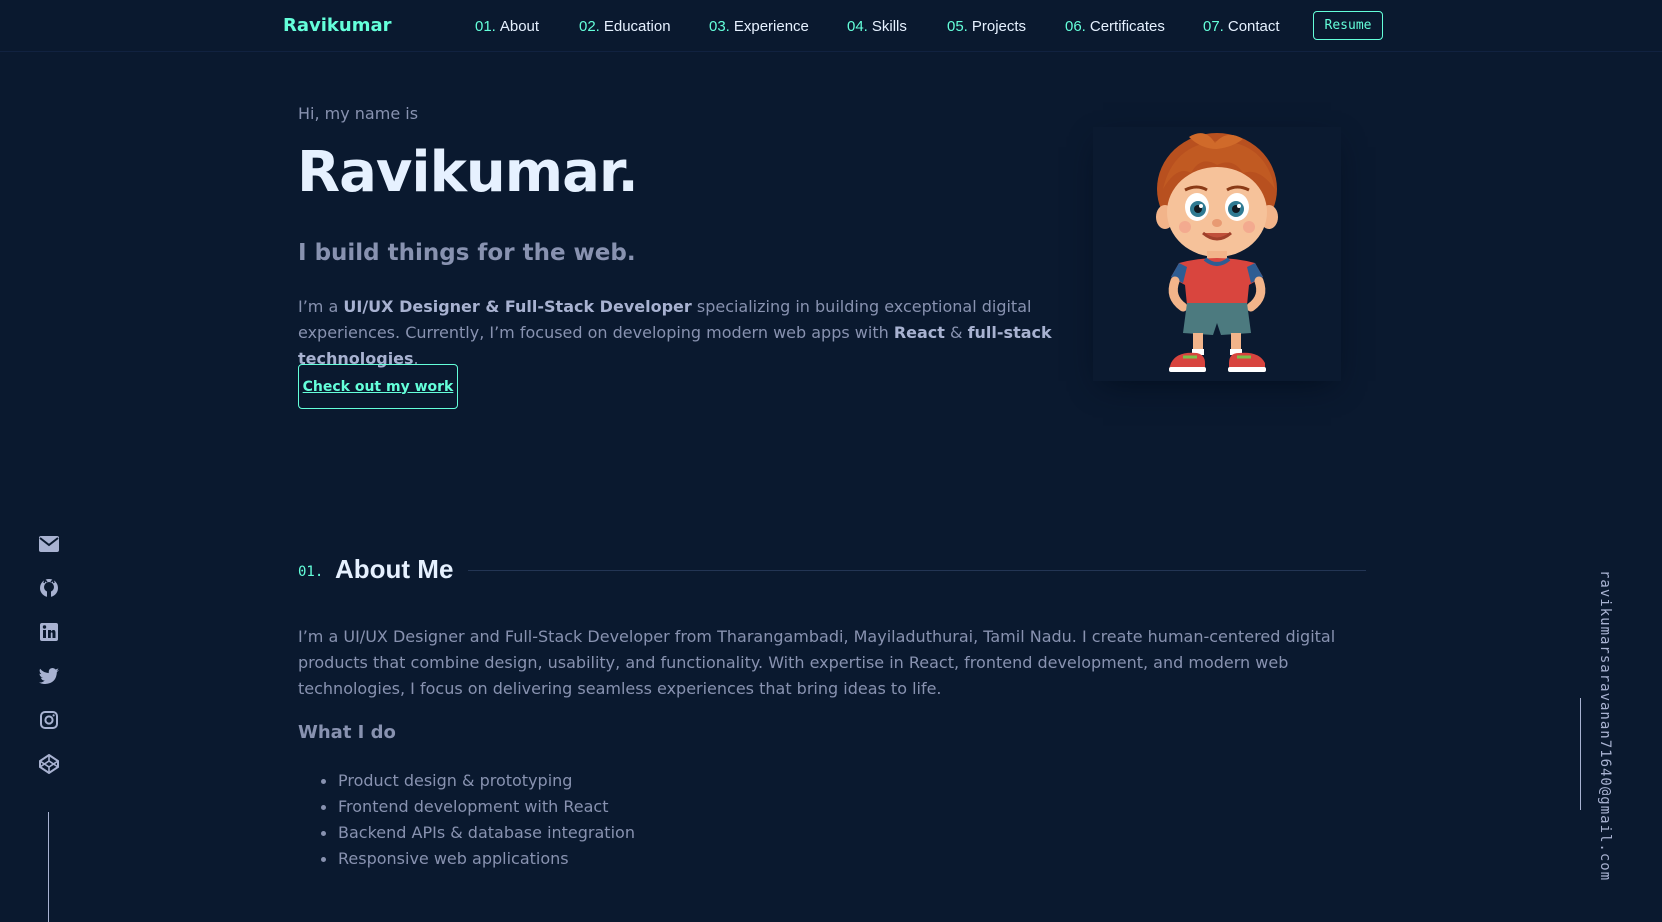 The image size is (1662, 922). Describe the element at coordinates (1253, 26) in the screenshot. I see `nav-label: Contact` at that location.